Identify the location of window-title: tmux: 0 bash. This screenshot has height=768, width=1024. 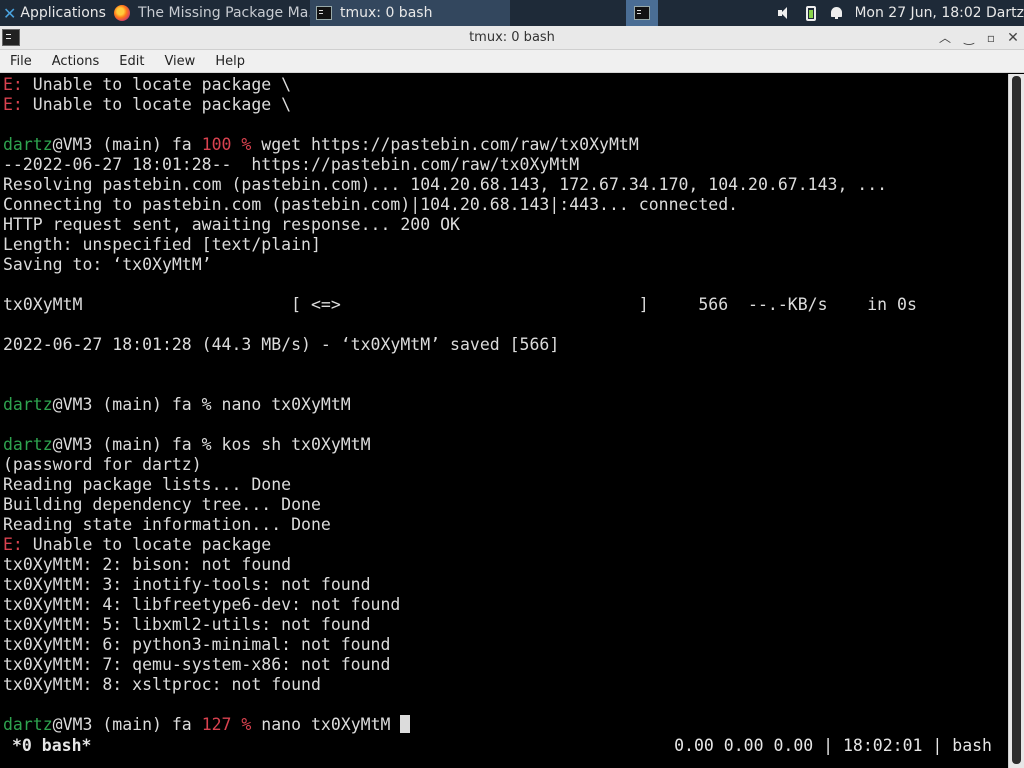
(512, 37).